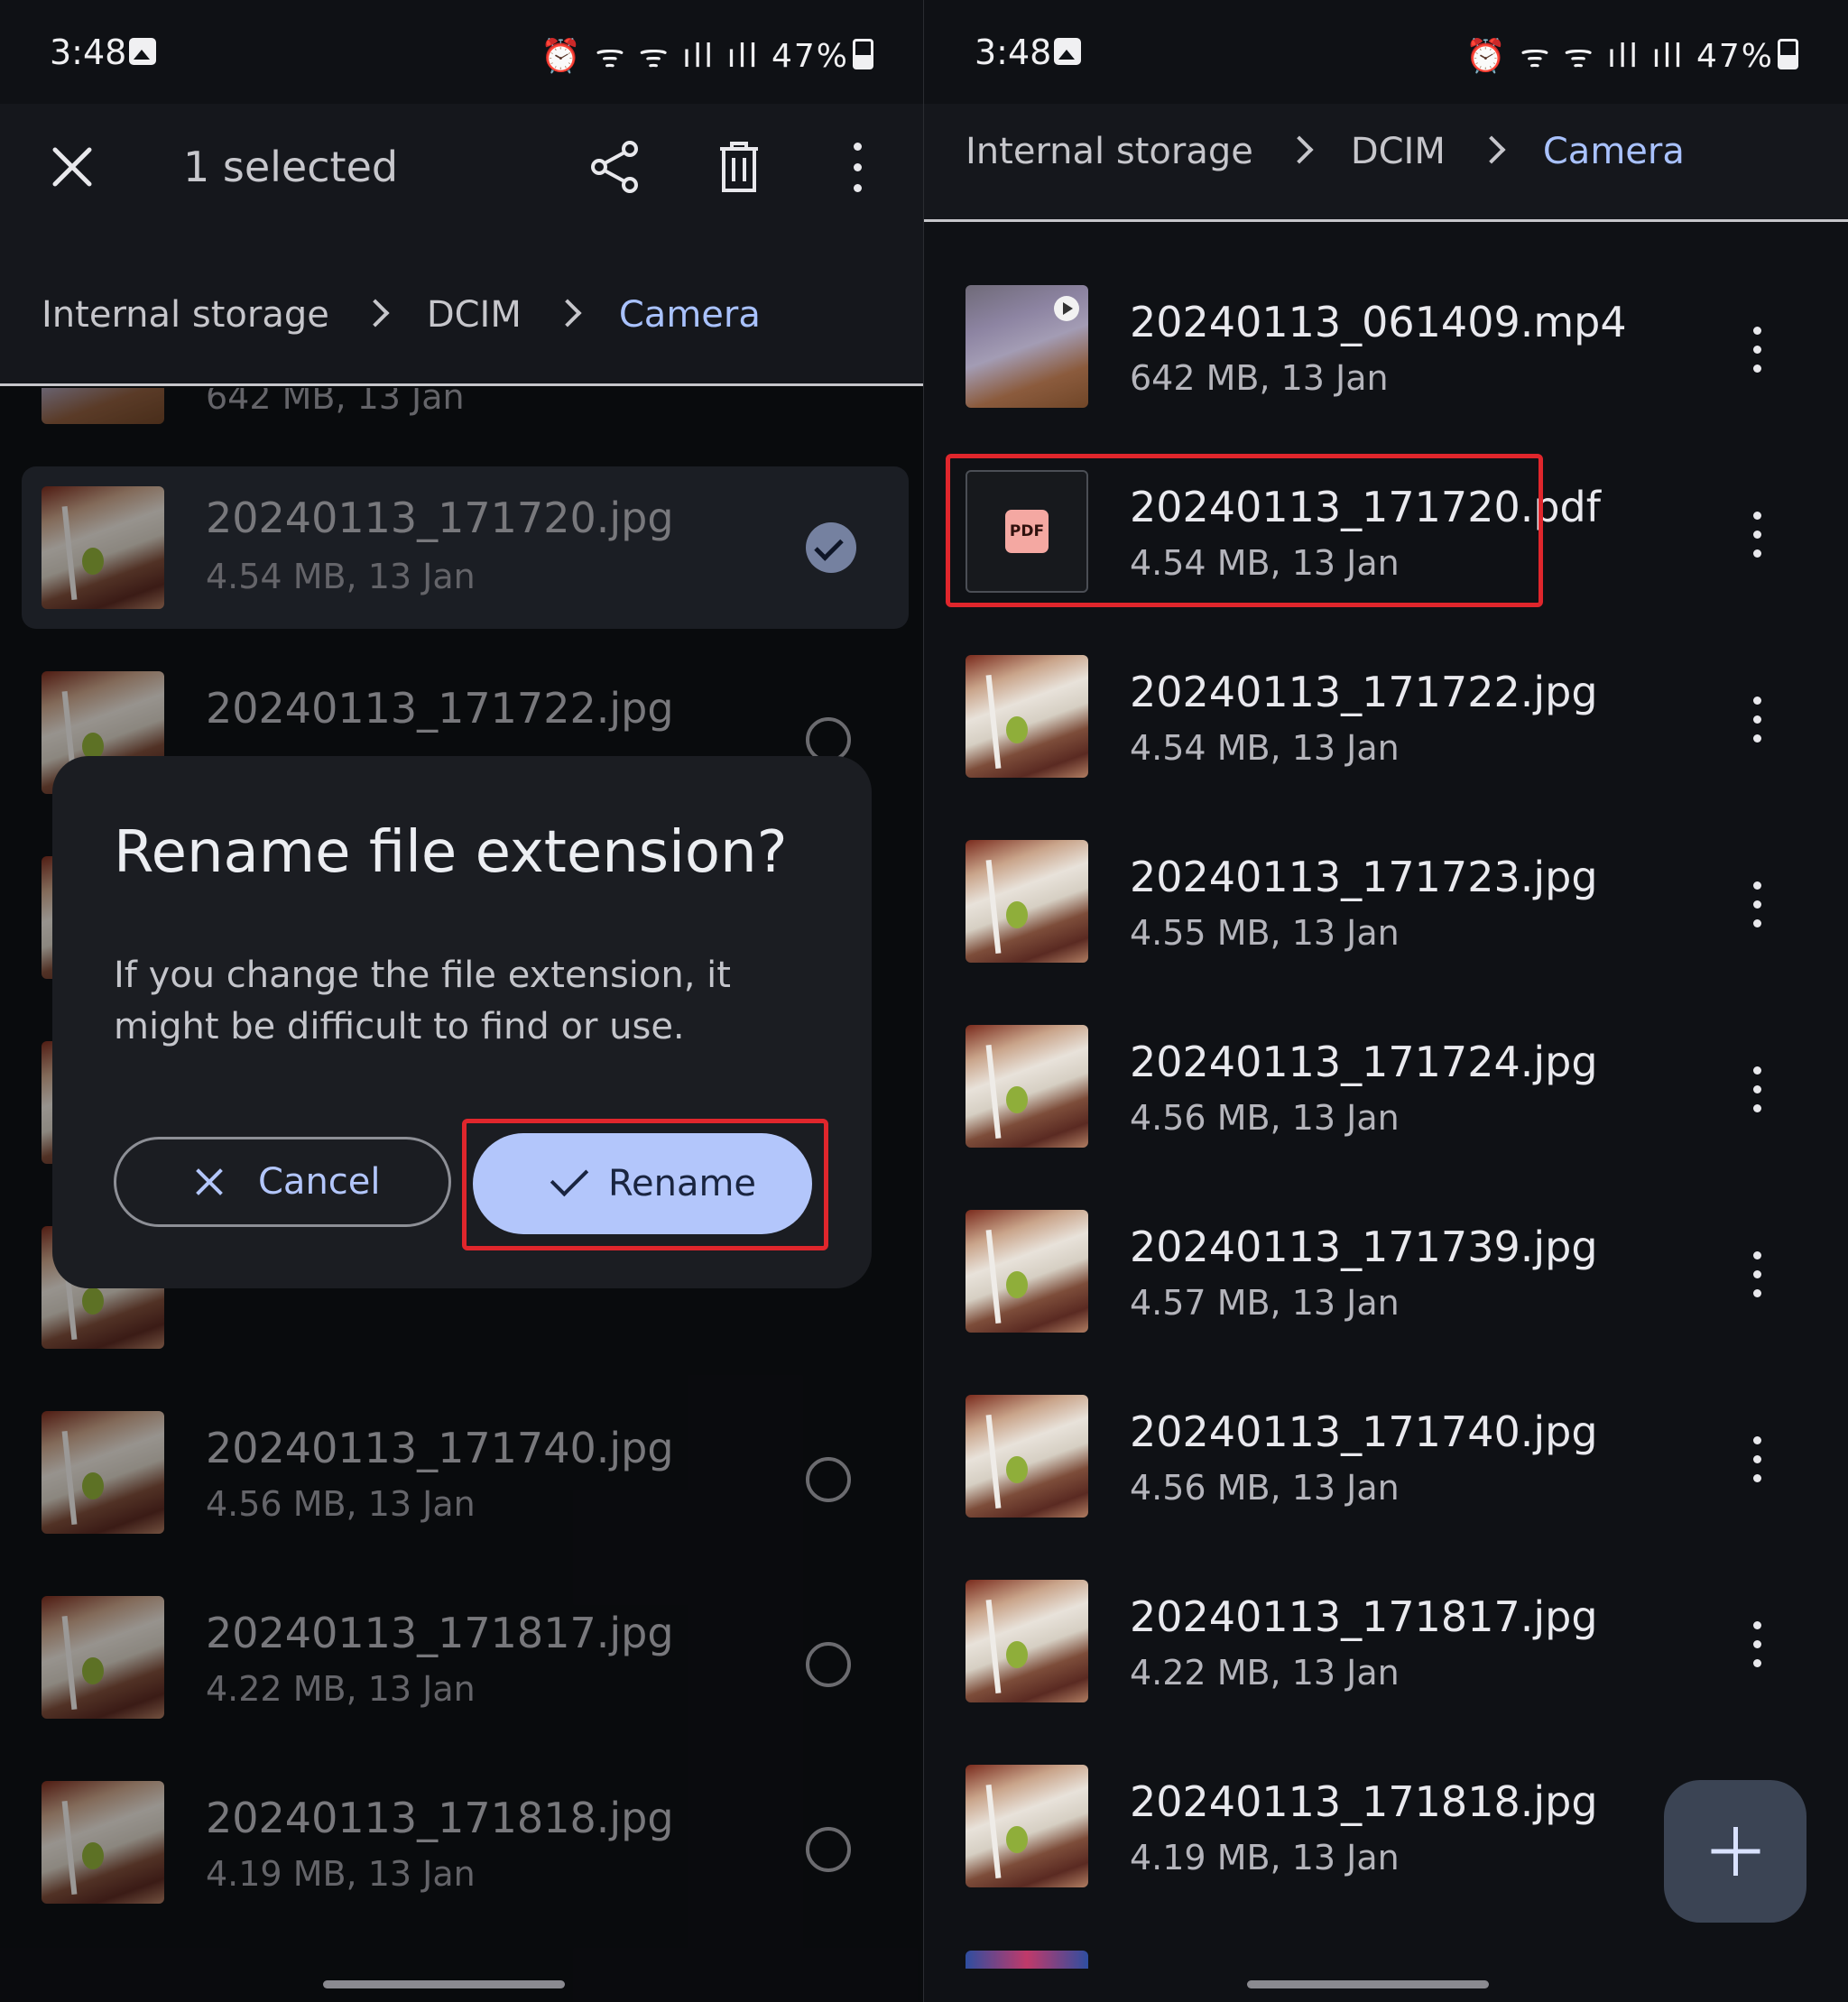 This screenshot has height=2002, width=1848. I want to click on cancel-button: Cancel, so click(282, 1182).